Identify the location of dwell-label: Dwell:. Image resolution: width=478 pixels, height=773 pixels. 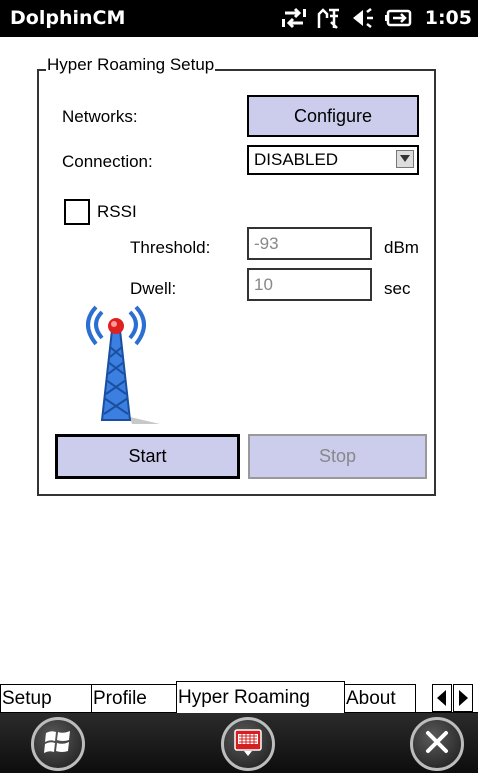
(153, 288).